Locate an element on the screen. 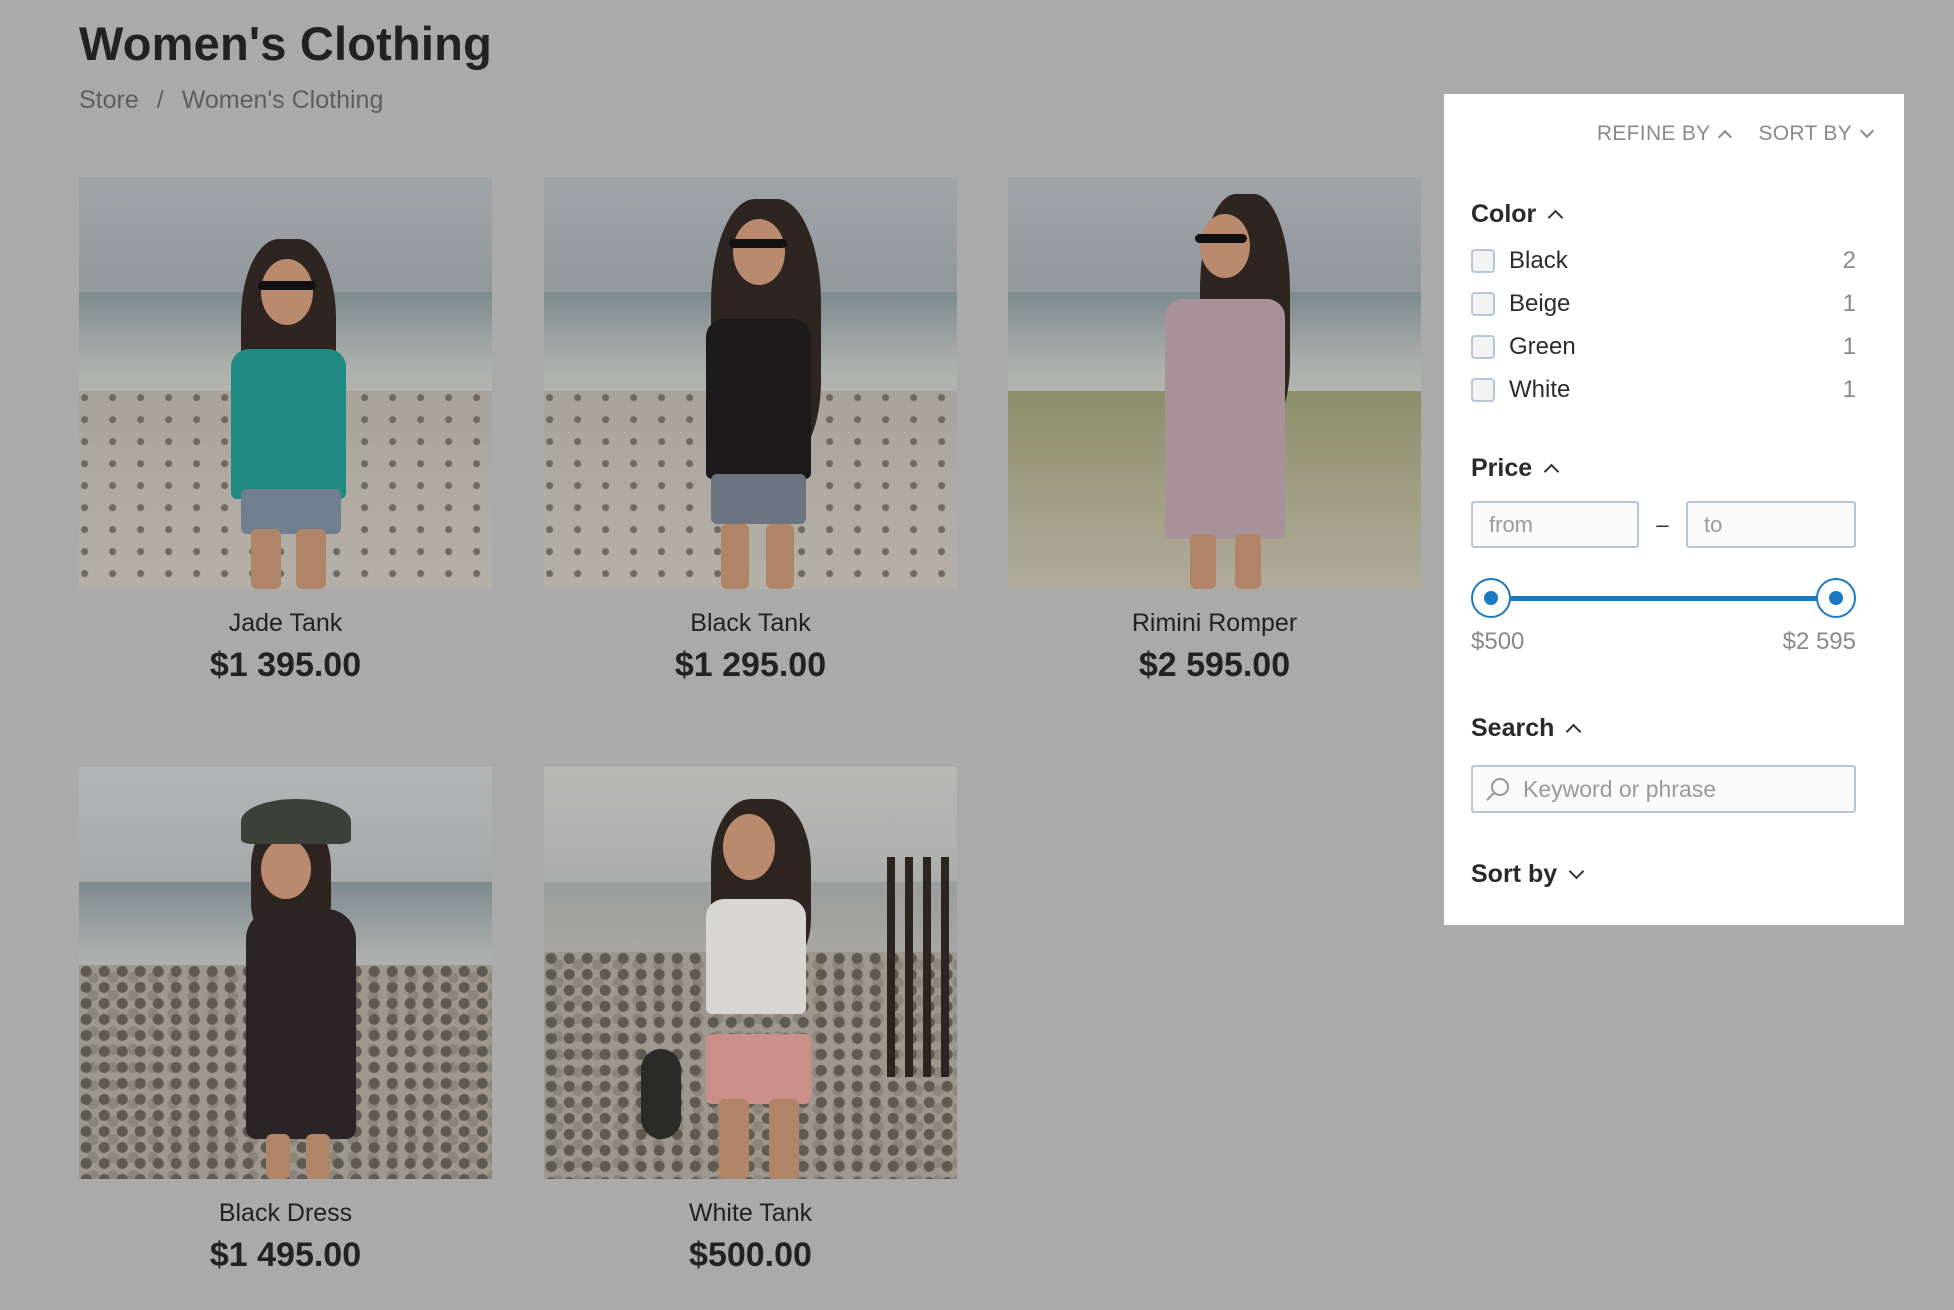 This screenshot has height=1310, width=1954. price-from-input: from is located at coordinates (1555, 524).